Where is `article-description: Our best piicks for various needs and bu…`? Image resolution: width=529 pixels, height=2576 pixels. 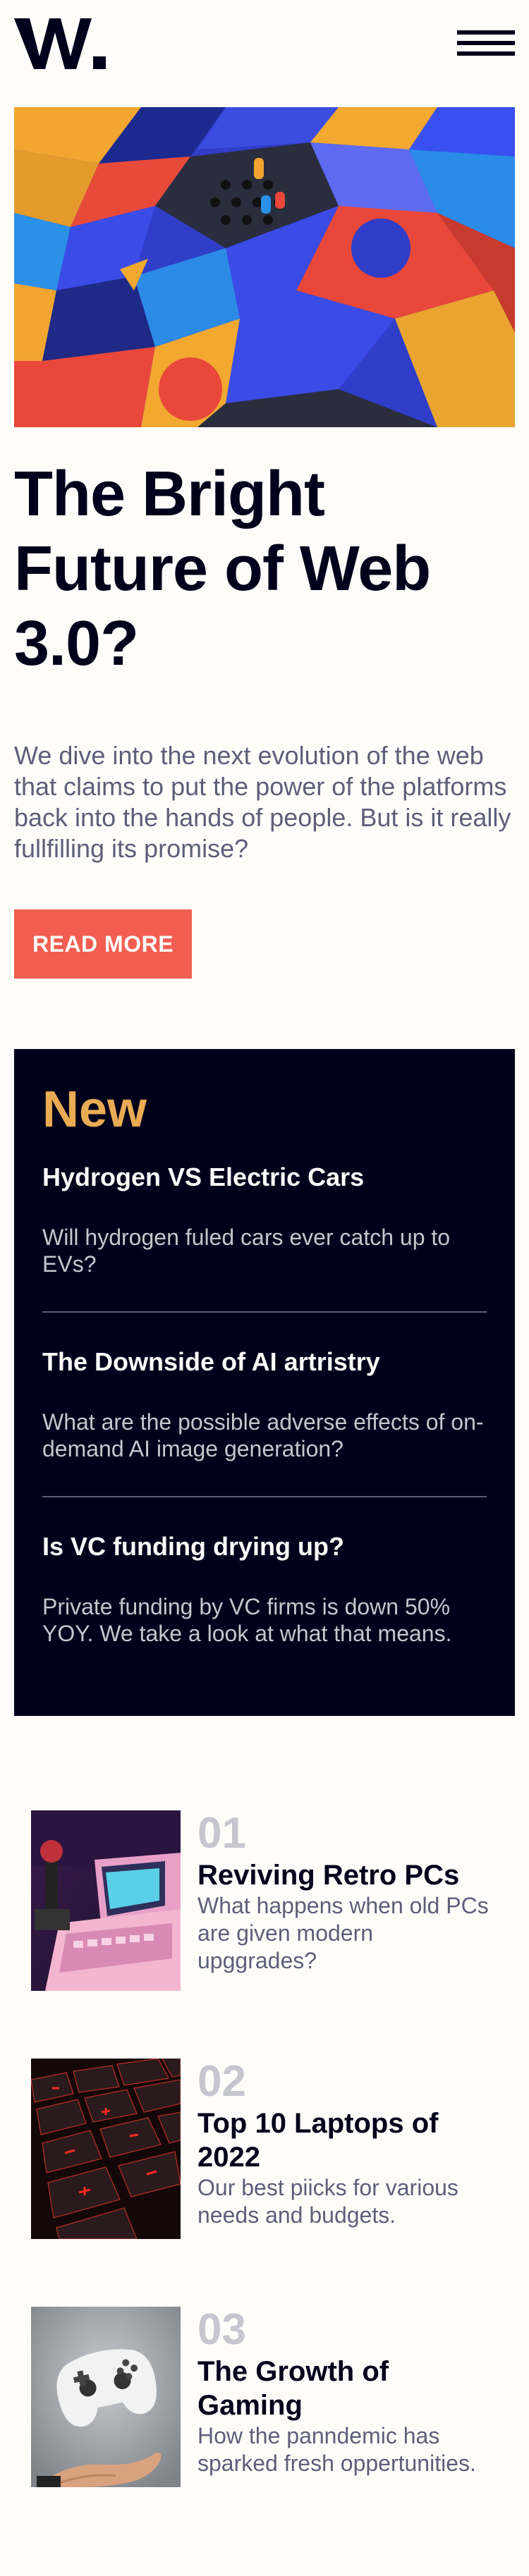 article-description: Our best piicks for various needs and bu… is located at coordinates (327, 2201).